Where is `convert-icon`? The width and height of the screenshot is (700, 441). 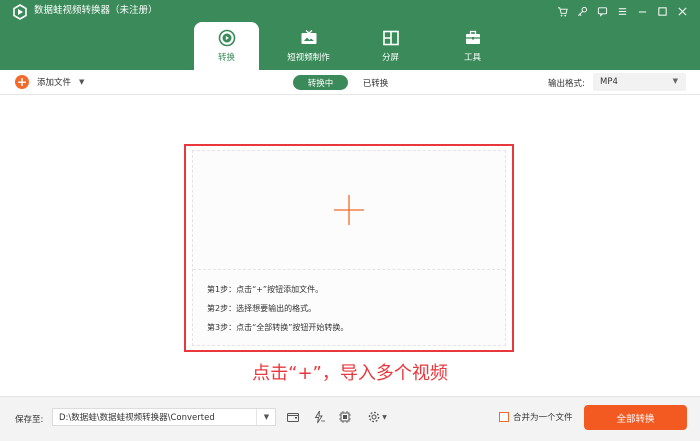 convert-icon is located at coordinates (226, 38).